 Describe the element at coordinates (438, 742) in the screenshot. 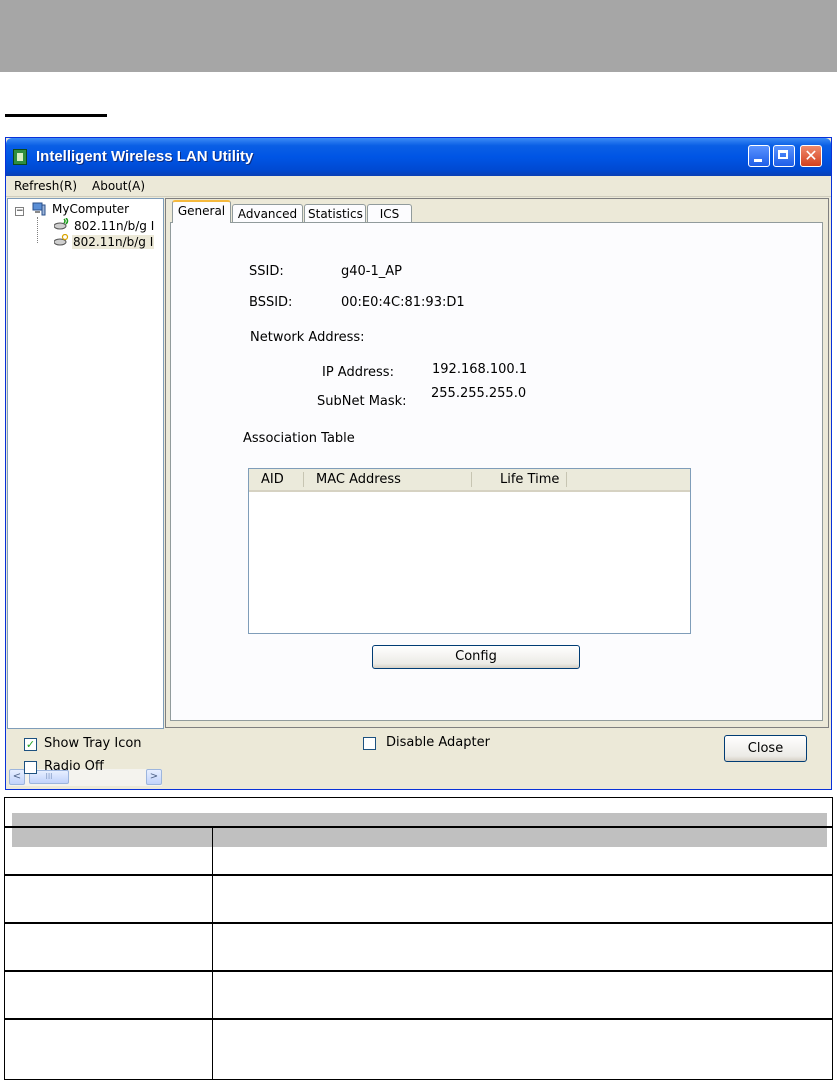

I see `disable-adapter-label: Disable Adapter` at that location.